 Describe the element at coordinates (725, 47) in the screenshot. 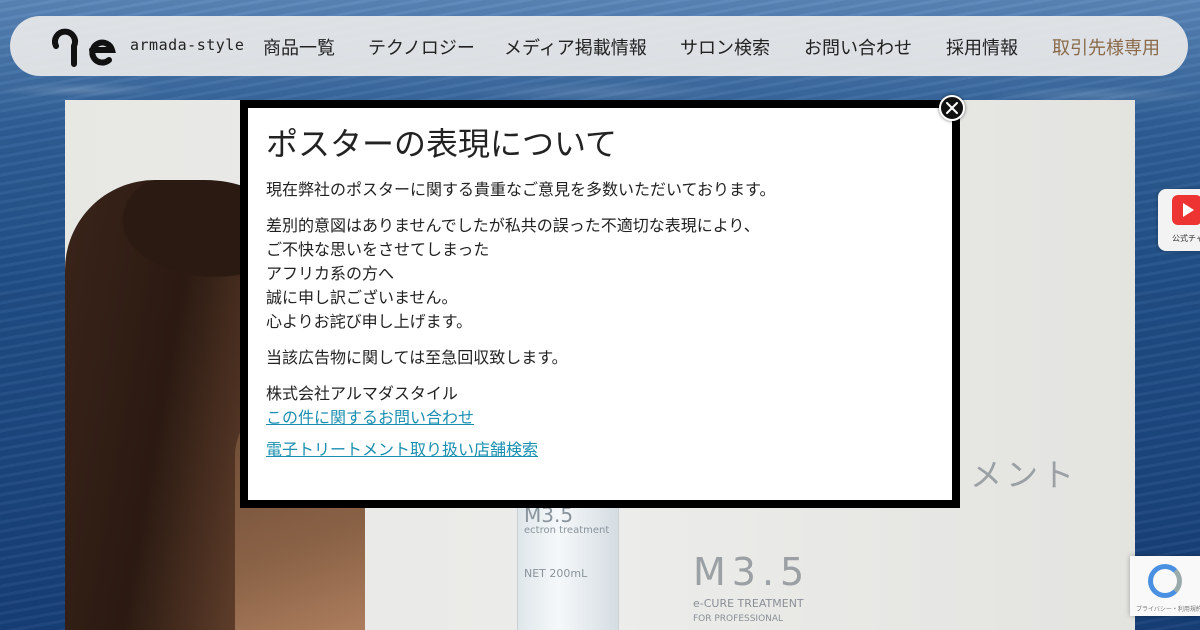

I see `nav-item-salon-search: サロン検索` at that location.